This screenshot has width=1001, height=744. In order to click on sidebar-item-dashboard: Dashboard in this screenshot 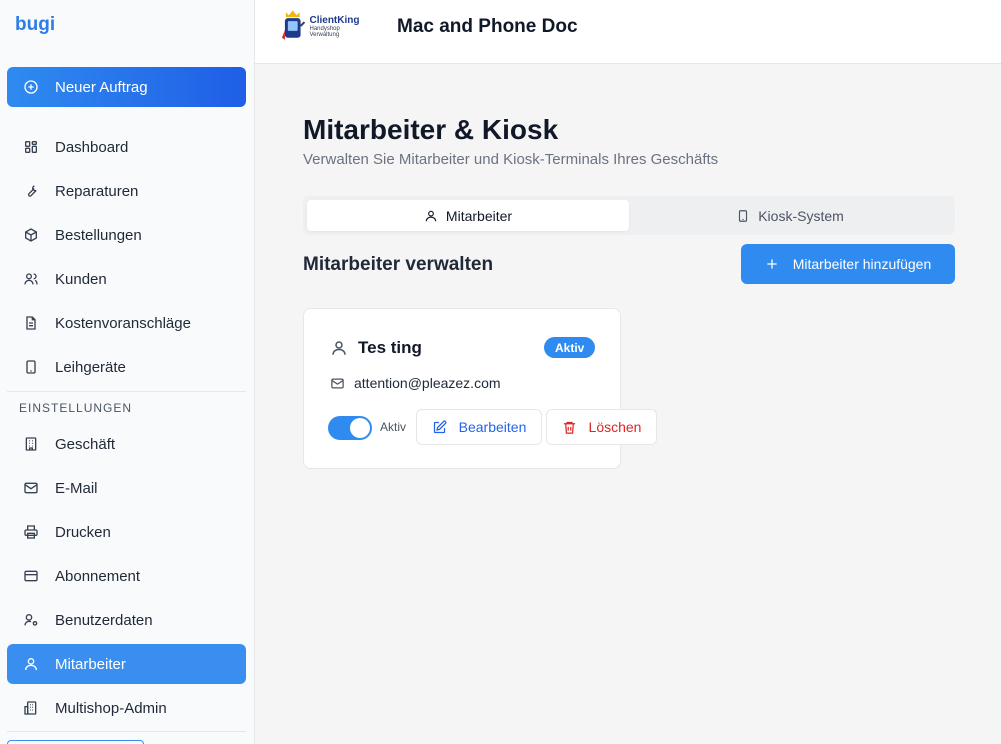, I will do `click(126, 147)`.